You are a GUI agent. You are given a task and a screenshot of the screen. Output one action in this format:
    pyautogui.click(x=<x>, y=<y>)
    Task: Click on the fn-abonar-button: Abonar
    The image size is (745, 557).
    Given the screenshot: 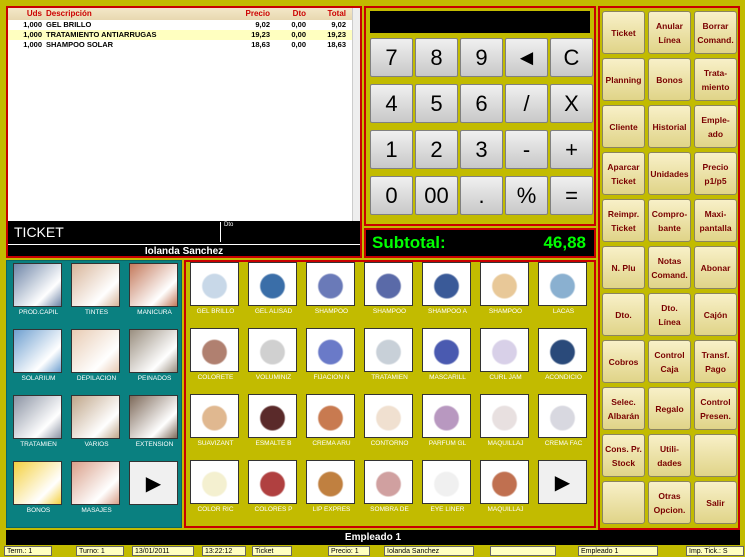 What is the action you would take?
    pyautogui.click(x=715, y=267)
    